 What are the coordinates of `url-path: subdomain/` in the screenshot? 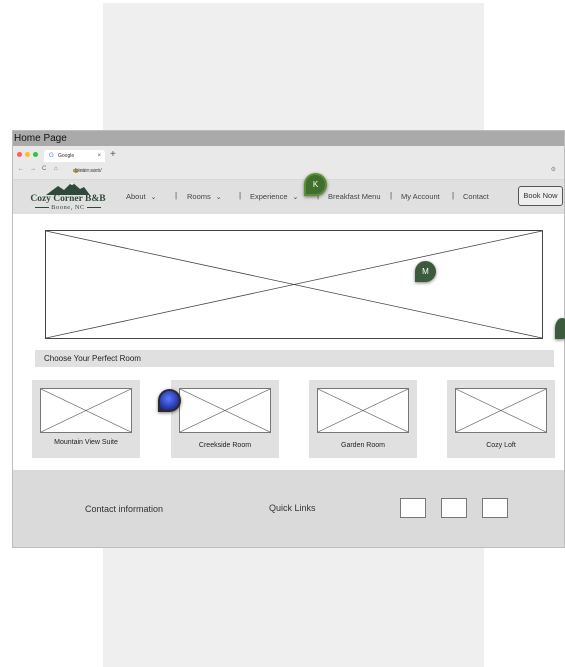 It's located at (86, 171).